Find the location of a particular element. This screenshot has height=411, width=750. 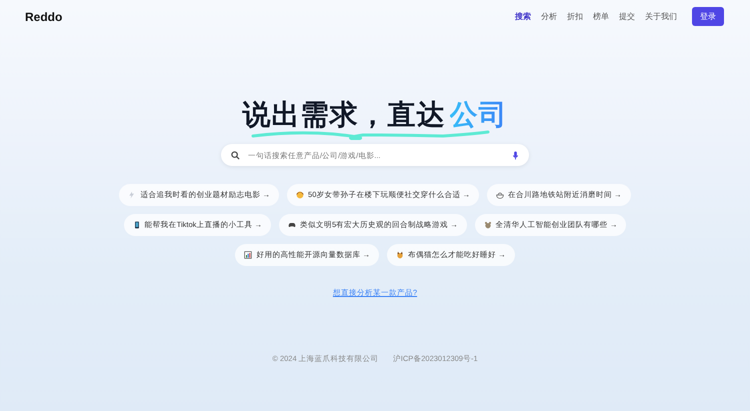

nav-link: 分析 is located at coordinates (549, 16).